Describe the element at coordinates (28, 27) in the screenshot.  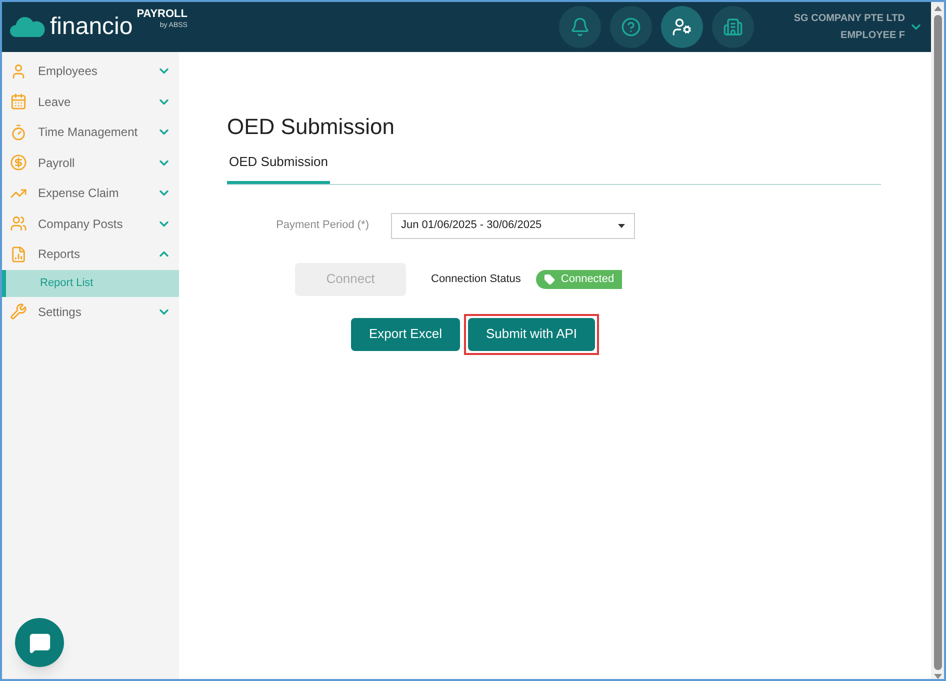
I see `cloud-logo-icon` at that location.